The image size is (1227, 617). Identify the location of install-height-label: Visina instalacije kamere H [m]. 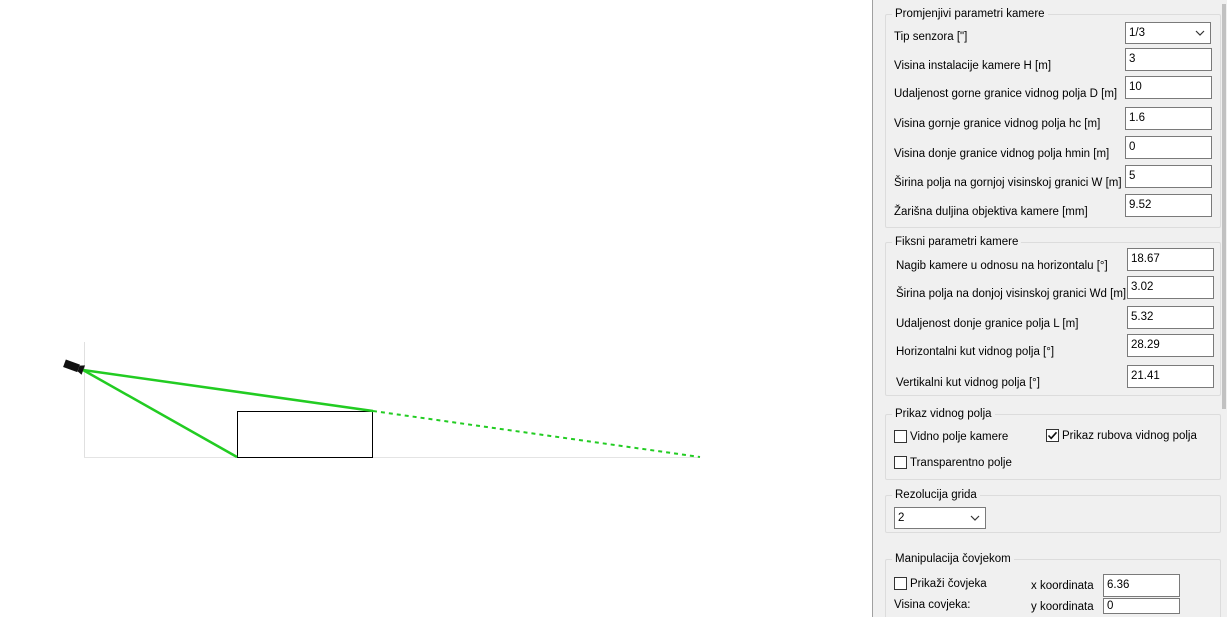
(973, 66).